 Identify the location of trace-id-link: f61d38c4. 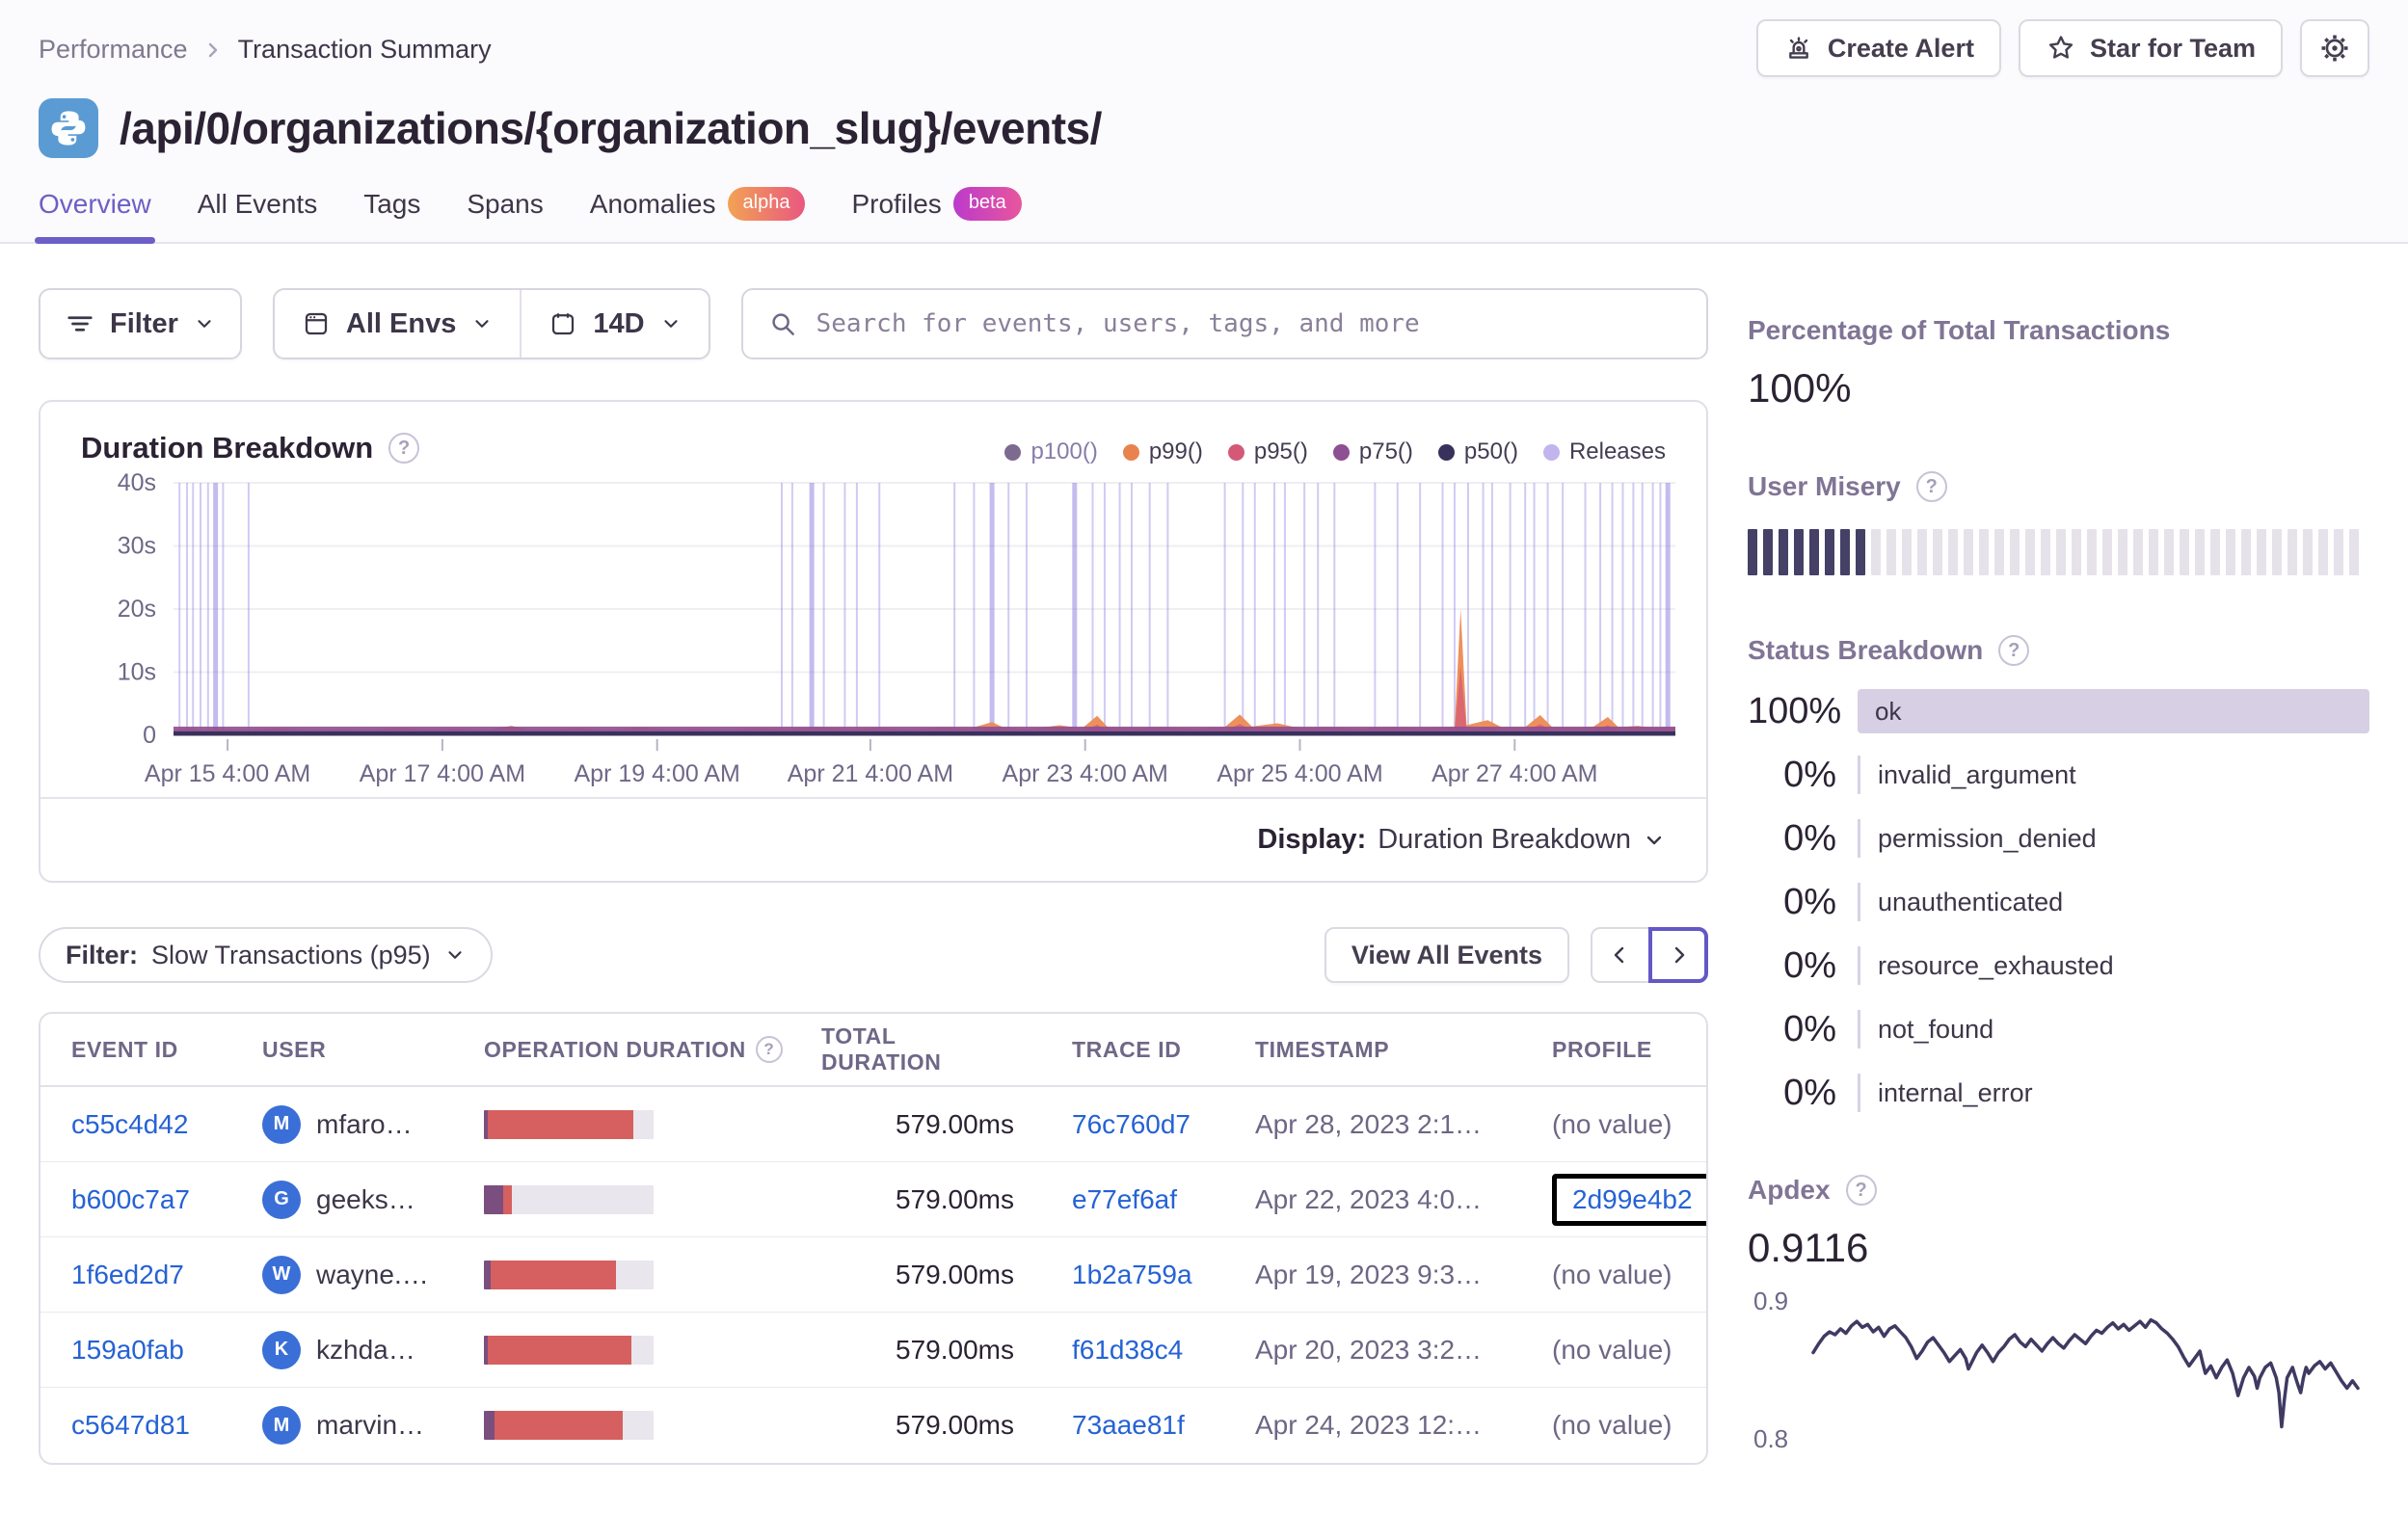
(1127, 1350).